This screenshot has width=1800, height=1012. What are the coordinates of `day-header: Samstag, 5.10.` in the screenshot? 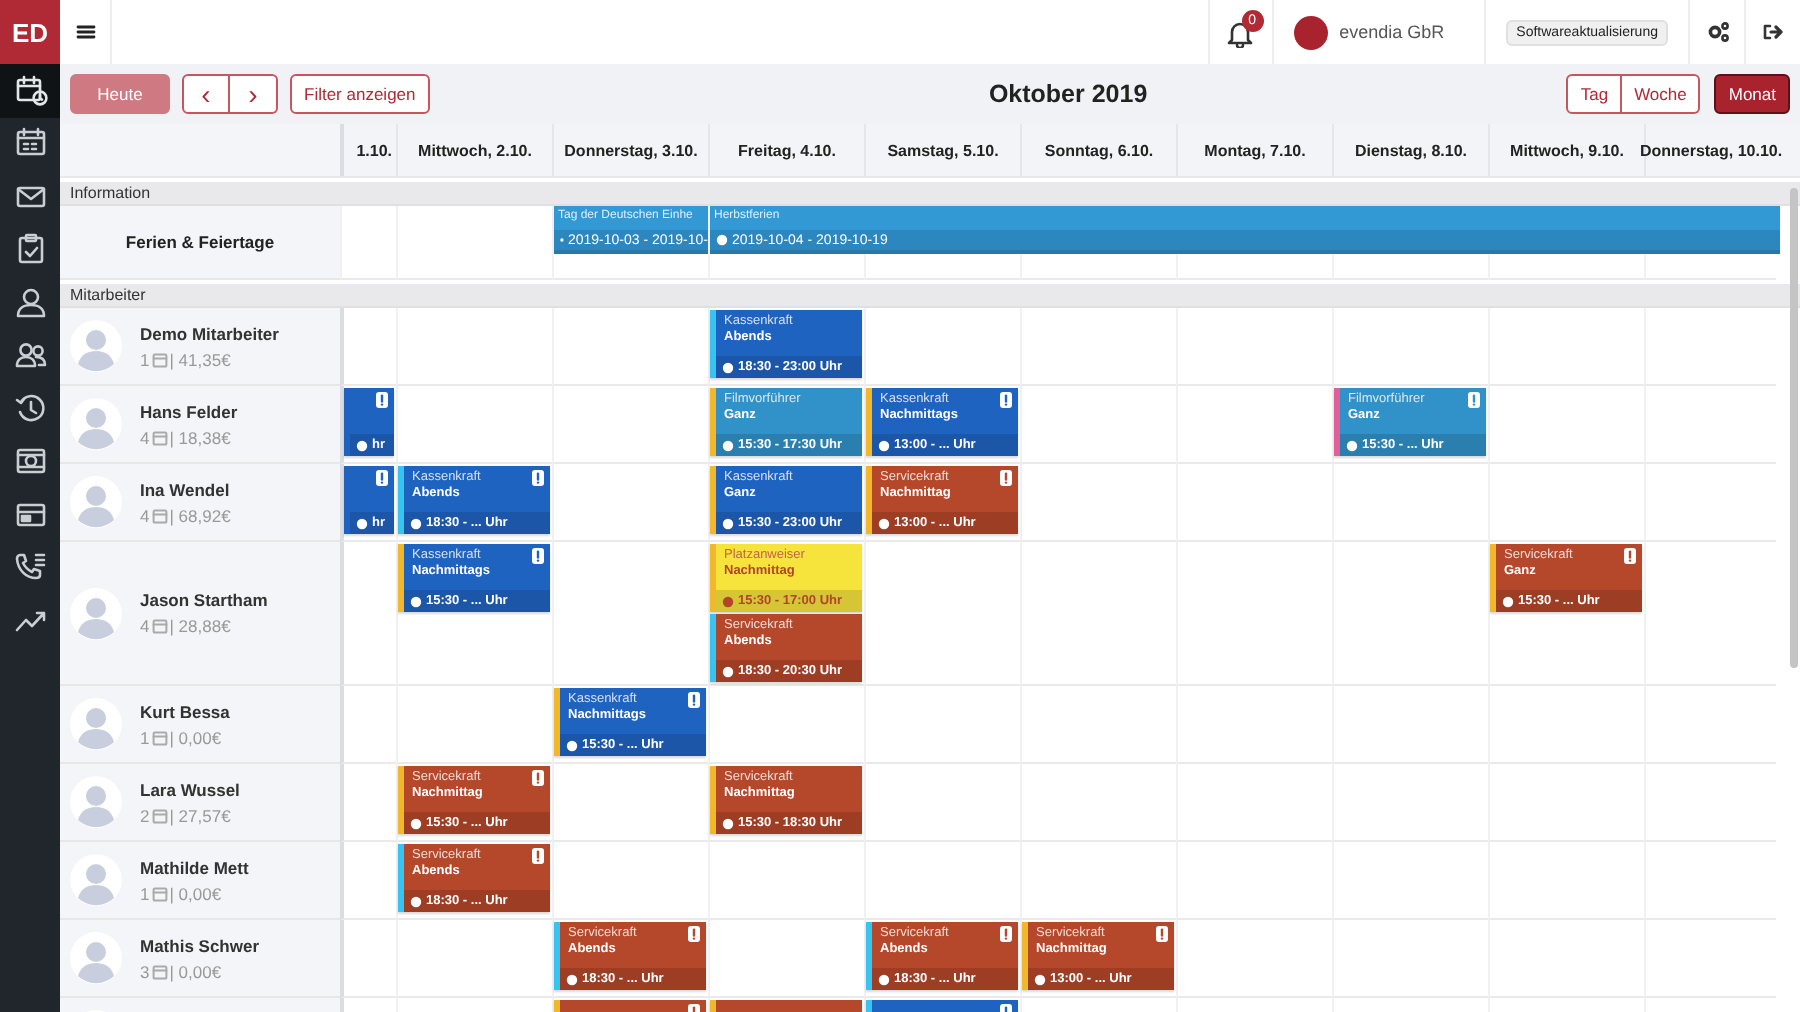 It's located at (942, 150).